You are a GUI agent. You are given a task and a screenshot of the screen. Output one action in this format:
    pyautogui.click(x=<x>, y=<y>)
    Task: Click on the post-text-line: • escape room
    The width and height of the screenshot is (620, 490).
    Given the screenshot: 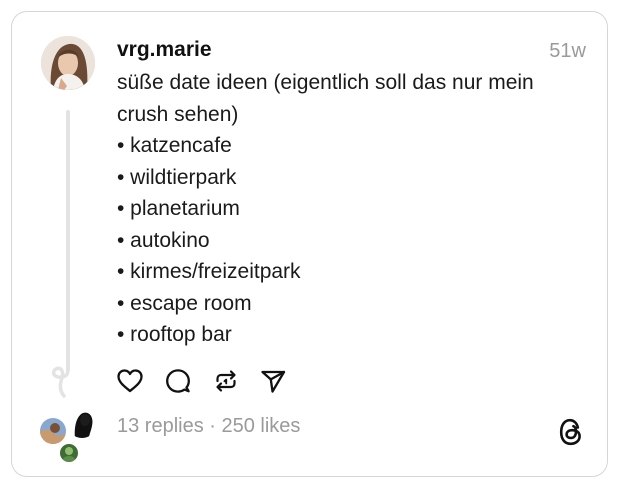 What is the action you would take?
    pyautogui.click(x=184, y=303)
    